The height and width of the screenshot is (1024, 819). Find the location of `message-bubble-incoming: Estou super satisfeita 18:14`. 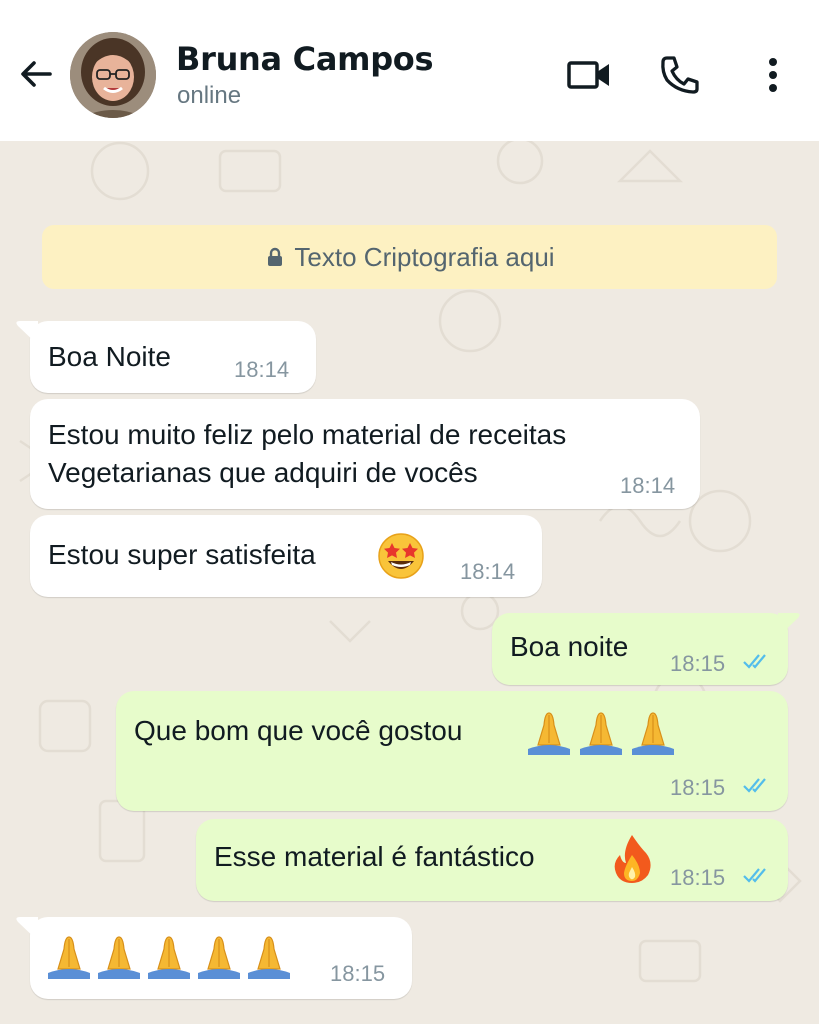

message-bubble-incoming: Estou super satisfeita 18:14 is located at coordinates (286, 556).